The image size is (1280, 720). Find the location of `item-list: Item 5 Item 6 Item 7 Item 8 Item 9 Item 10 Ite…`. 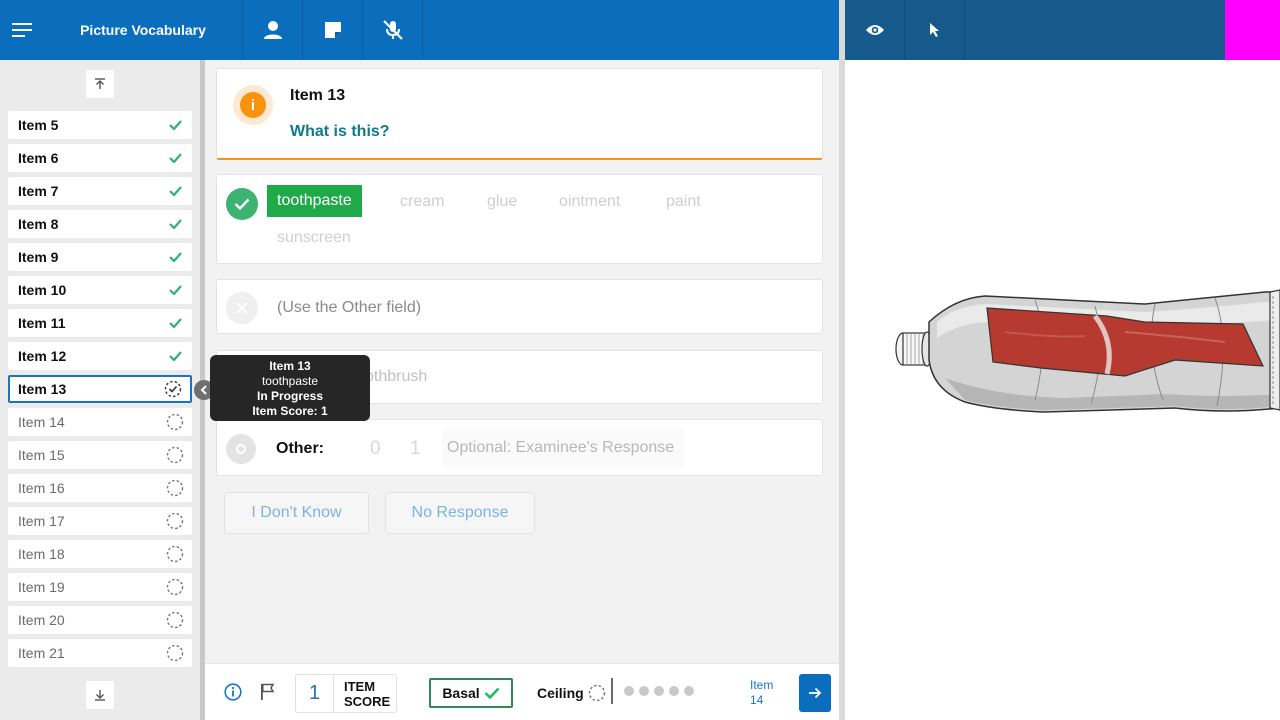

item-list: Item 5 Item 6 Item 7 Item 8 Item 9 Item 10 Ite… is located at coordinates (100, 390).